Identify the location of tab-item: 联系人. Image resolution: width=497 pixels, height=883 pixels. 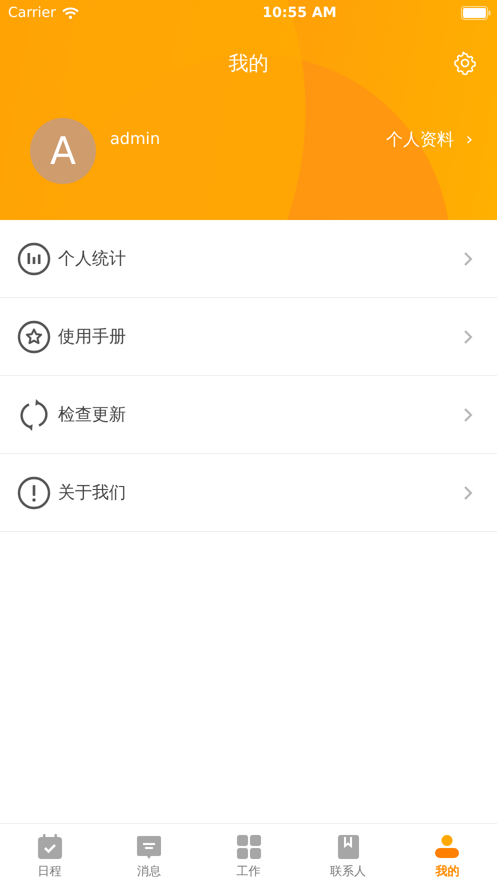
(348, 853).